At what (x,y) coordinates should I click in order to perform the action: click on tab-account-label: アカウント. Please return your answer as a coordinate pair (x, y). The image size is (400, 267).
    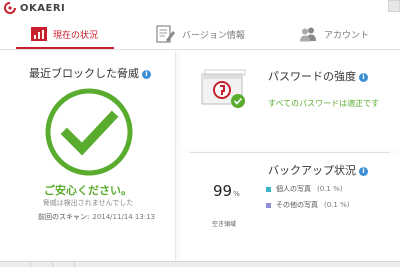
    Looking at the image, I should click on (347, 35).